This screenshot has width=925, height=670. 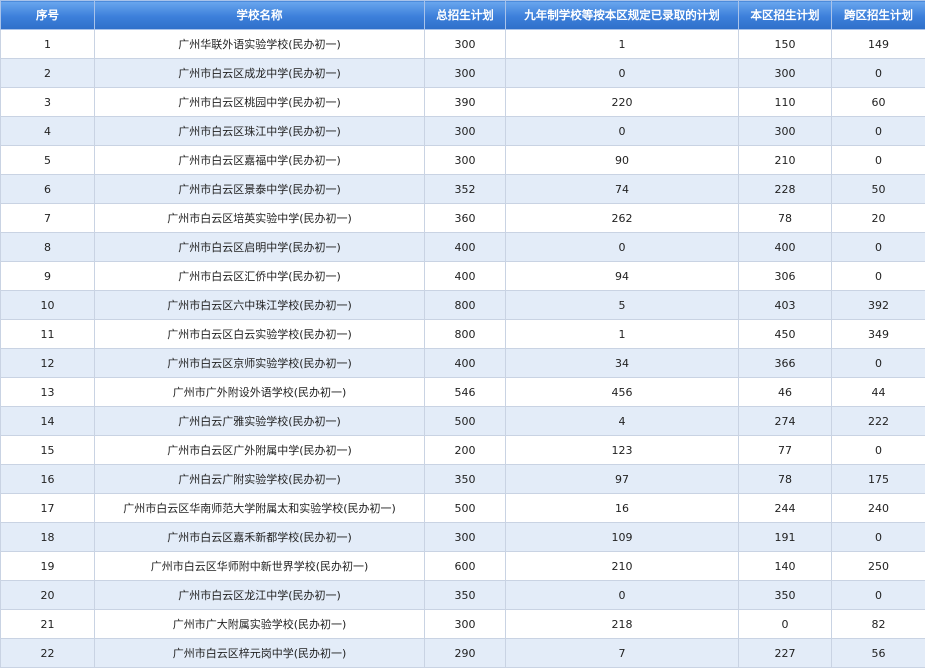 What do you see at coordinates (259, 15) in the screenshot?
I see `header-school-name: 学校名称` at bounding box center [259, 15].